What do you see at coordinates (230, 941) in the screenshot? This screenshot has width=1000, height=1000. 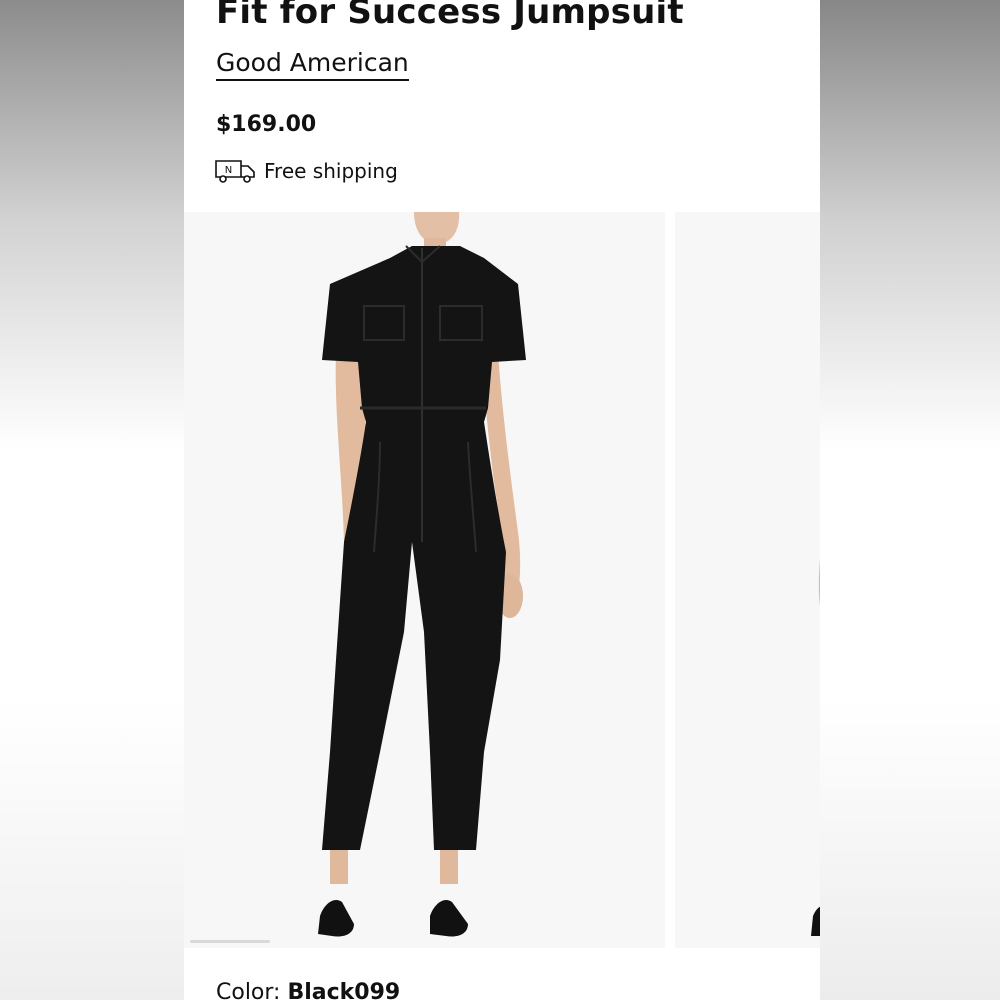 I see `gallery-scroll-indicator` at bounding box center [230, 941].